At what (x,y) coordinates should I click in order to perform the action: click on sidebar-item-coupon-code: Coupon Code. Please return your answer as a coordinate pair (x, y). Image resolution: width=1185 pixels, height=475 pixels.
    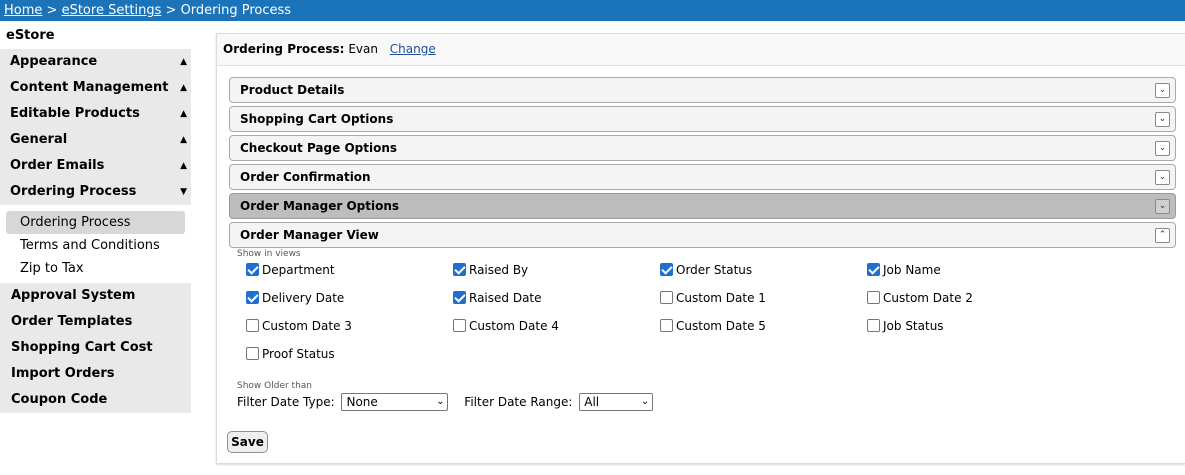
    Looking at the image, I should click on (95, 400).